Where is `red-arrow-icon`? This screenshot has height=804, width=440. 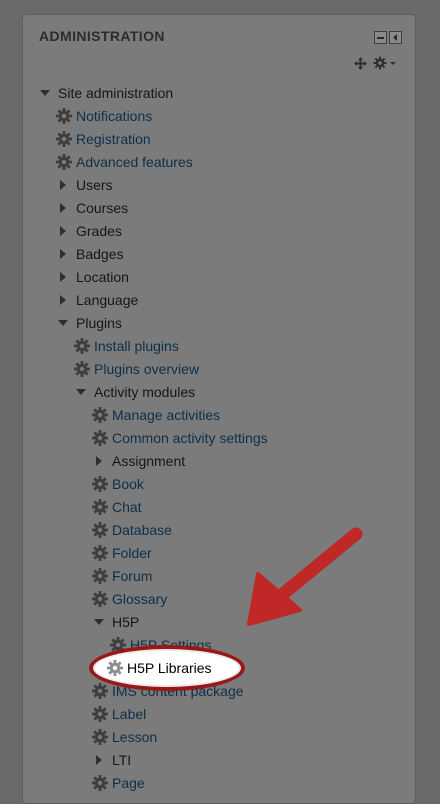 red-arrow-icon is located at coordinates (305, 576).